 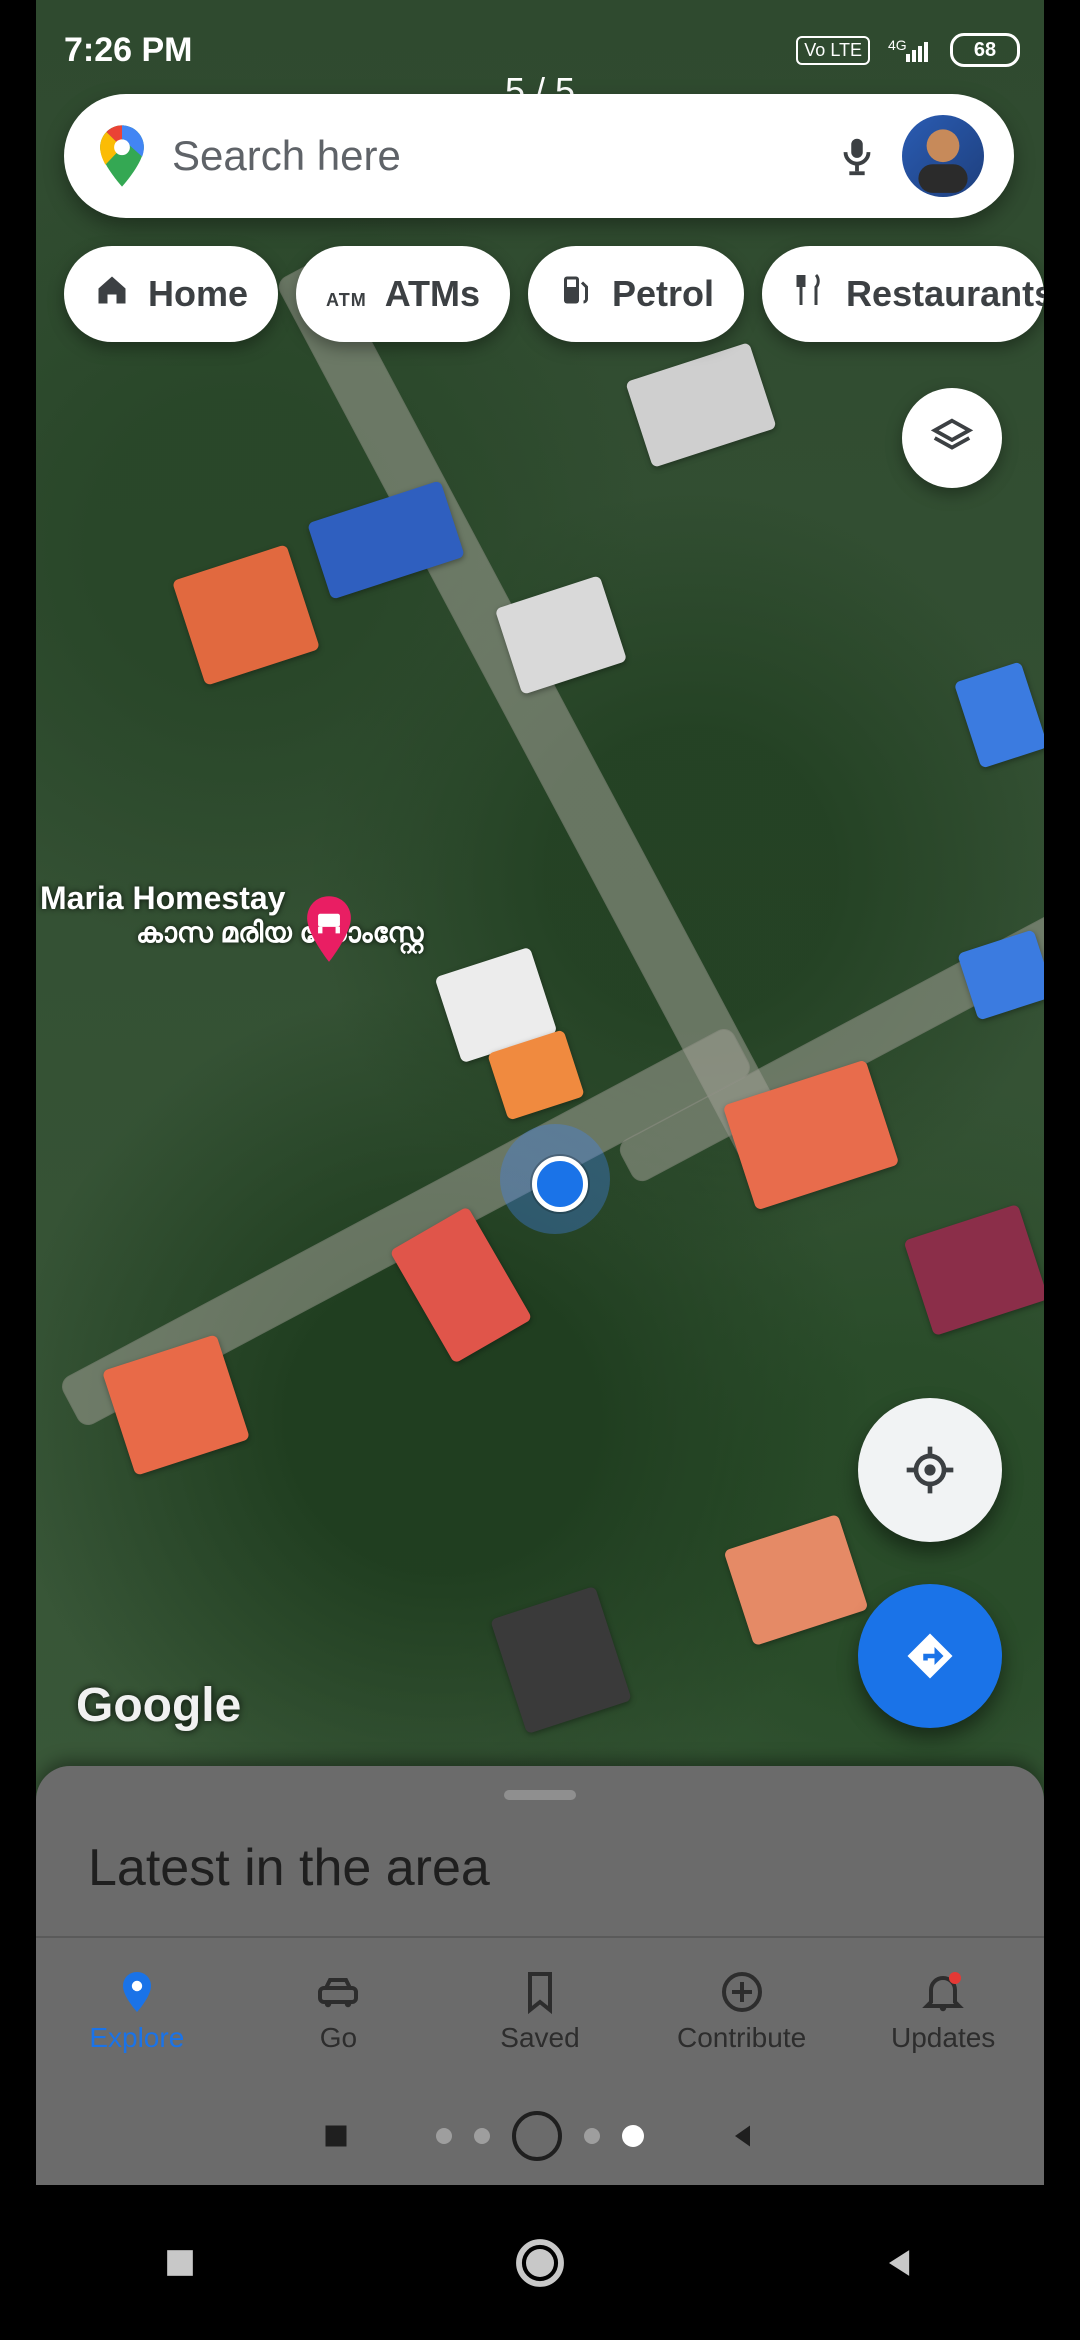 I want to click on plus-circle-icon, so click(x=741, y=1992).